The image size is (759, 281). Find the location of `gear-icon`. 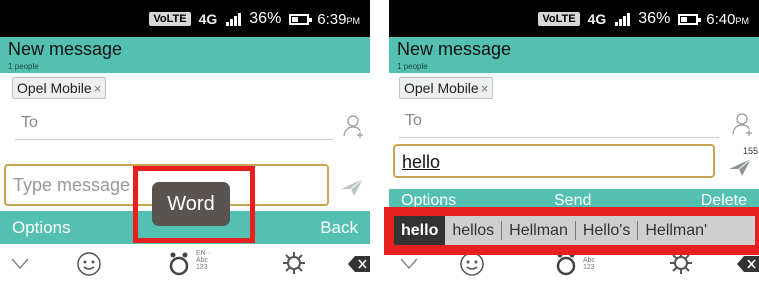

gear-icon is located at coordinates (294, 263).